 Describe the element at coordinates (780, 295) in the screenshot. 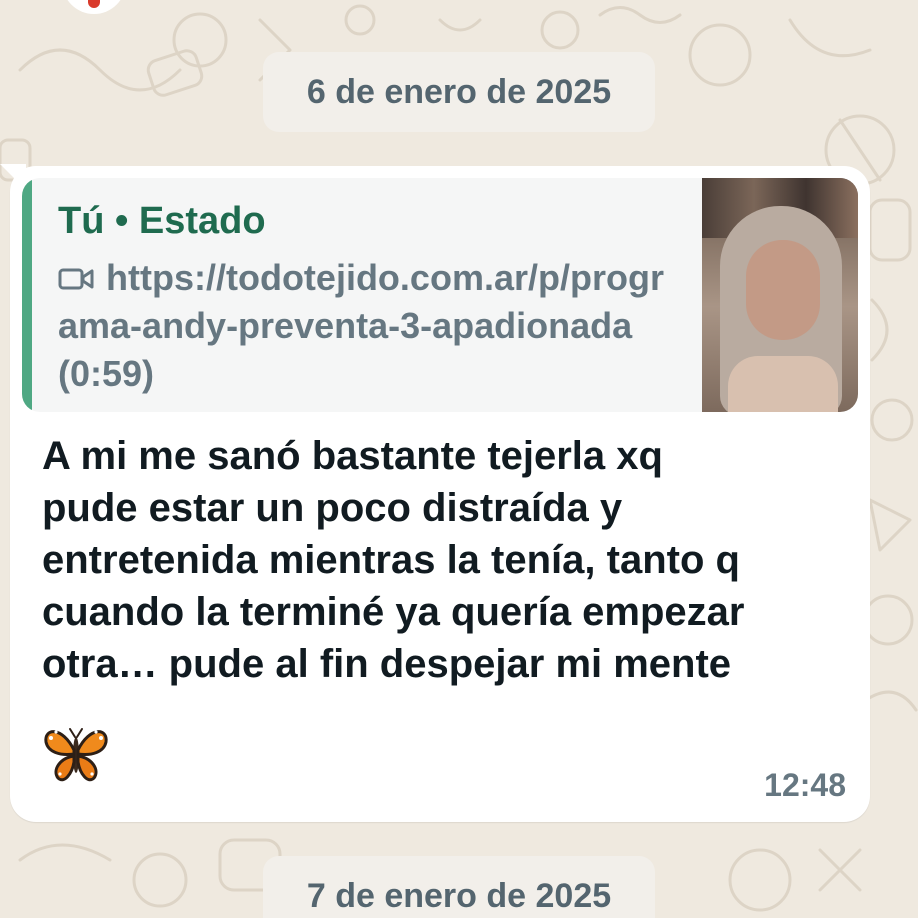

I see `status-video-thumbnail` at that location.